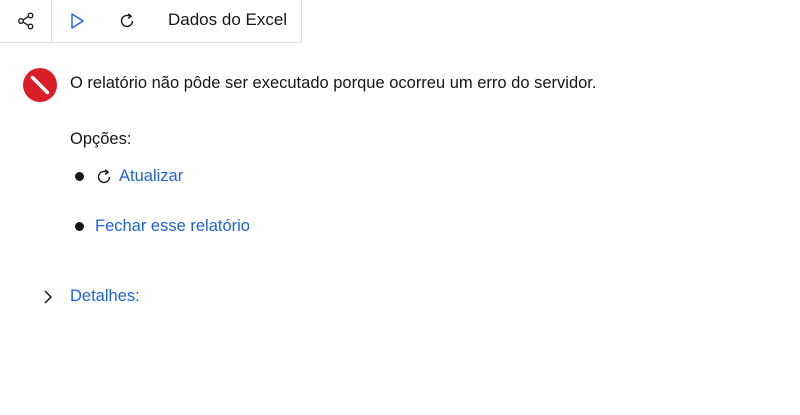 Image resolution: width=800 pixels, height=415 pixels. Describe the element at coordinates (105, 296) in the screenshot. I see `details-toggle: Detalhes:` at that location.